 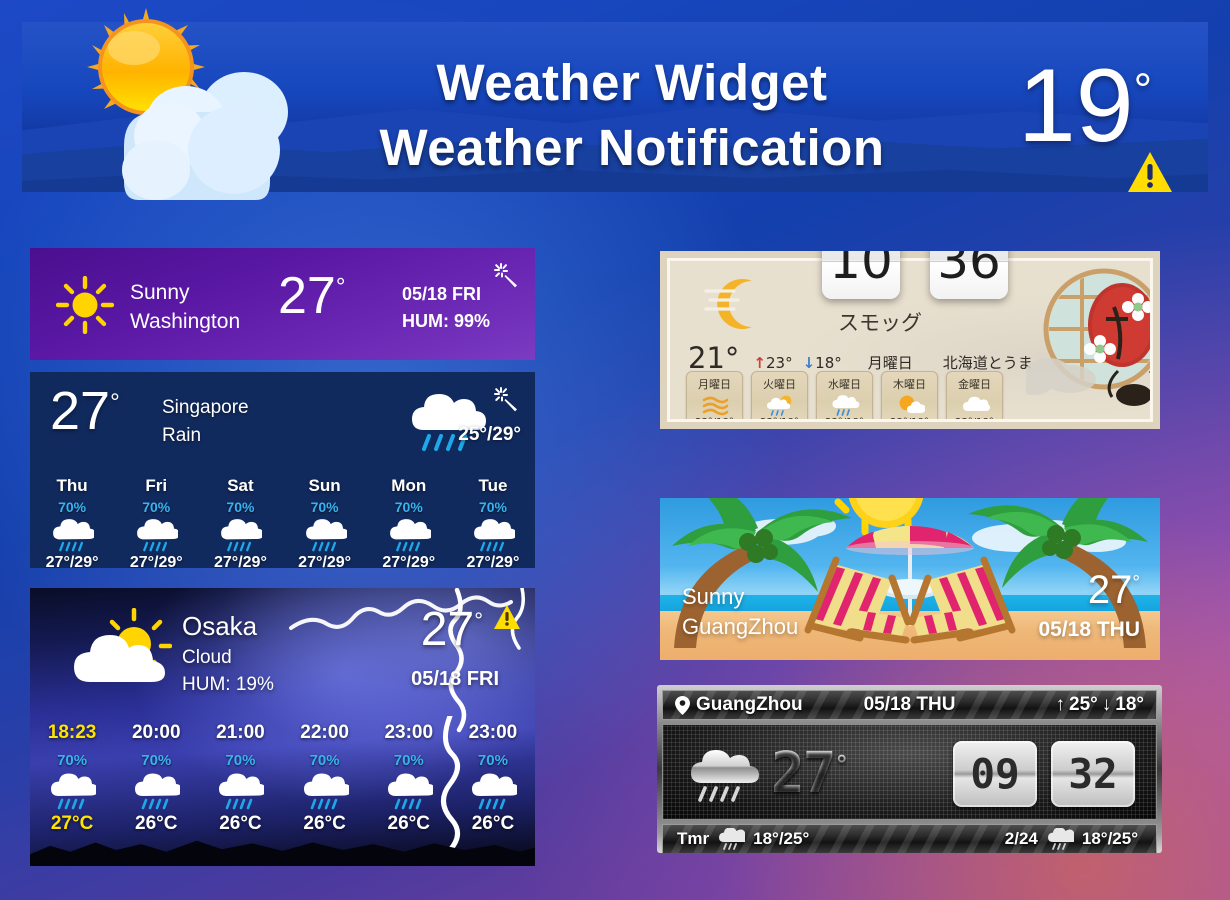 What do you see at coordinates (773, 363) in the screenshot?
I see `japan-high: ↑23°` at bounding box center [773, 363].